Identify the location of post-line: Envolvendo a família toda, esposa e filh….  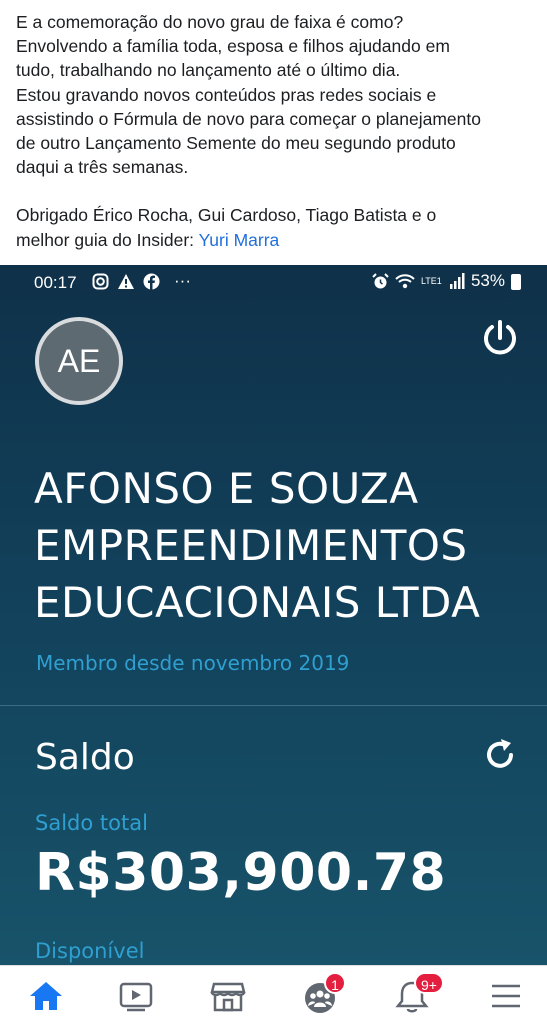
(233, 46).